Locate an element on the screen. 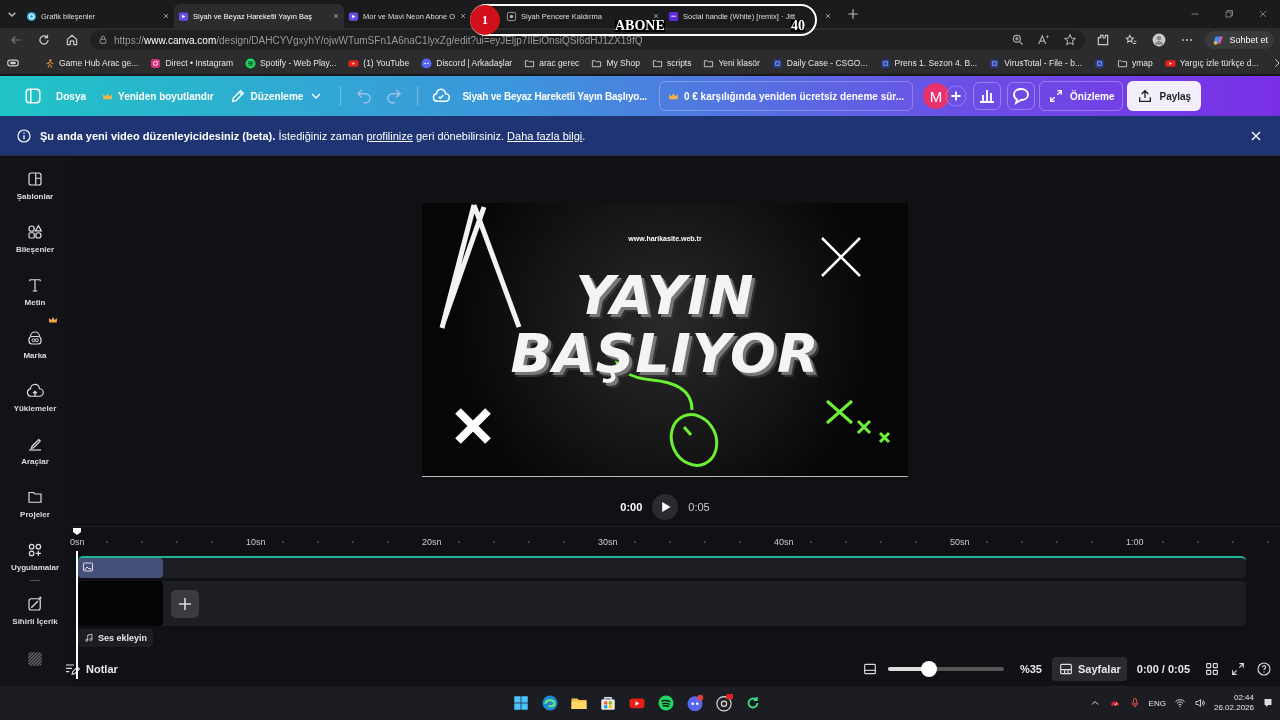  playback-time: 0:00 / 0:05 is located at coordinates (1163, 668).